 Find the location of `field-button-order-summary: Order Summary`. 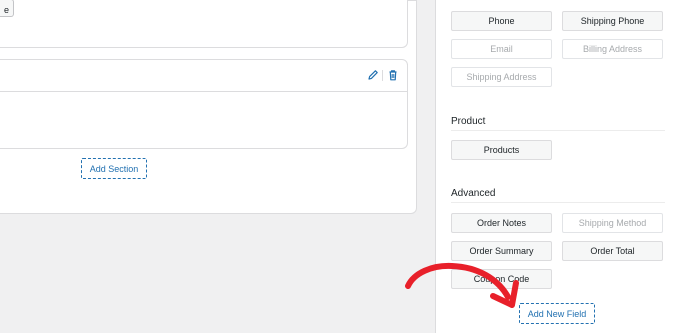

field-button-order-summary: Order Summary is located at coordinates (501, 251).